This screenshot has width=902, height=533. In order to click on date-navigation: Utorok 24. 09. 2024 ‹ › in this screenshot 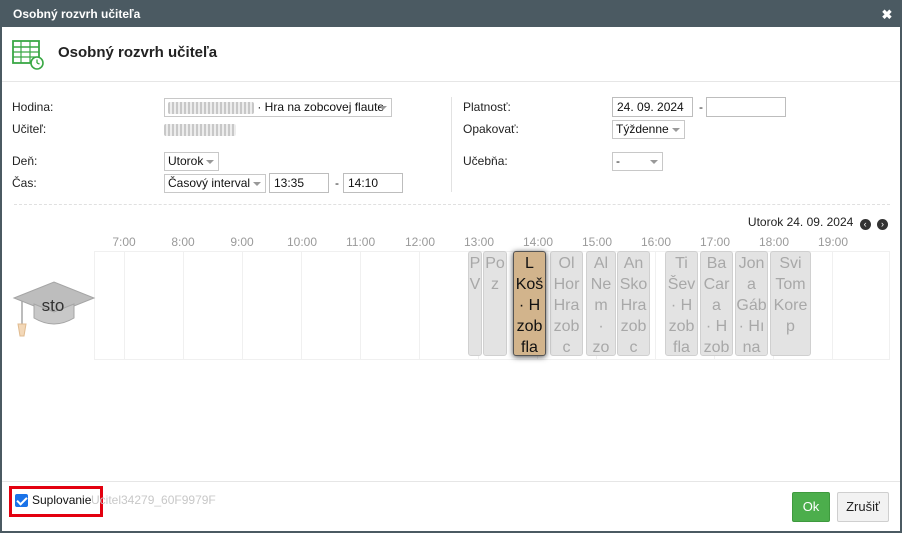, I will do `click(818, 222)`.